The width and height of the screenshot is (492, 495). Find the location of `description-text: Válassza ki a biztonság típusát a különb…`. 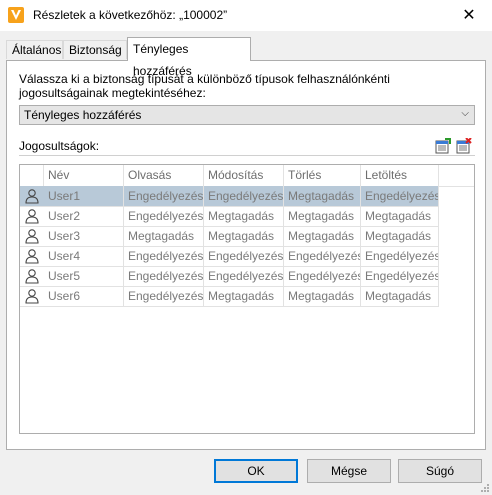

description-text: Válassza ki a biztonság típusát a különb… is located at coordinates (204, 86).